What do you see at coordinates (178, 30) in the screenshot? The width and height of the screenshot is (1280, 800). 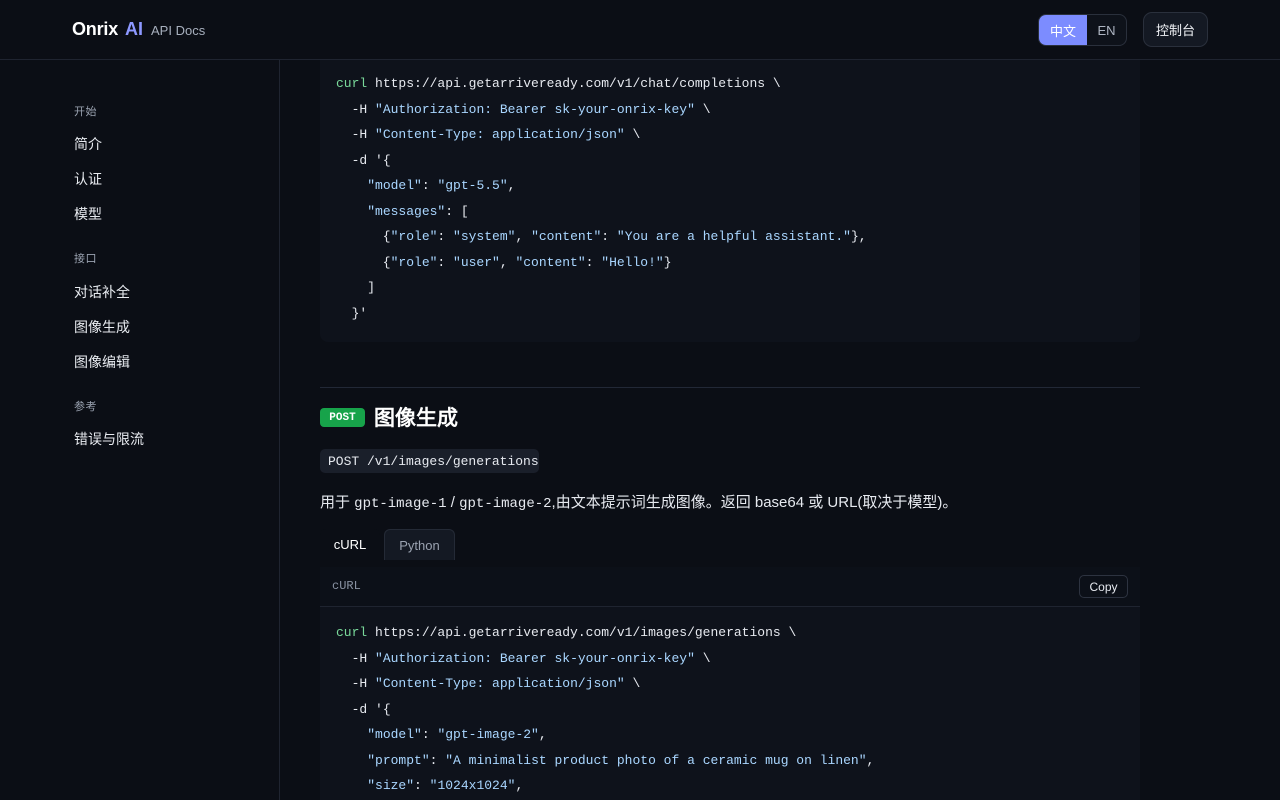 I see `brand-subtitle: API Docs` at bounding box center [178, 30].